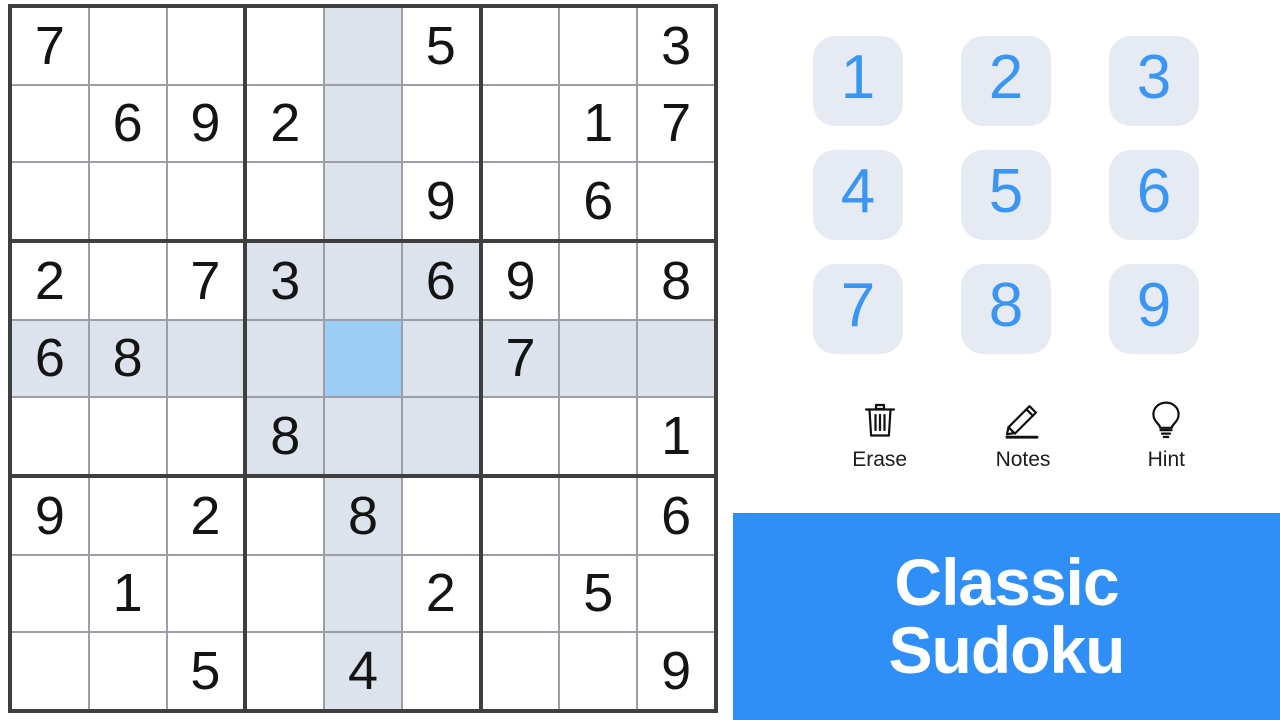 This screenshot has width=1280, height=720. I want to click on sudoku-cell-r6c7, so click(520, 436).